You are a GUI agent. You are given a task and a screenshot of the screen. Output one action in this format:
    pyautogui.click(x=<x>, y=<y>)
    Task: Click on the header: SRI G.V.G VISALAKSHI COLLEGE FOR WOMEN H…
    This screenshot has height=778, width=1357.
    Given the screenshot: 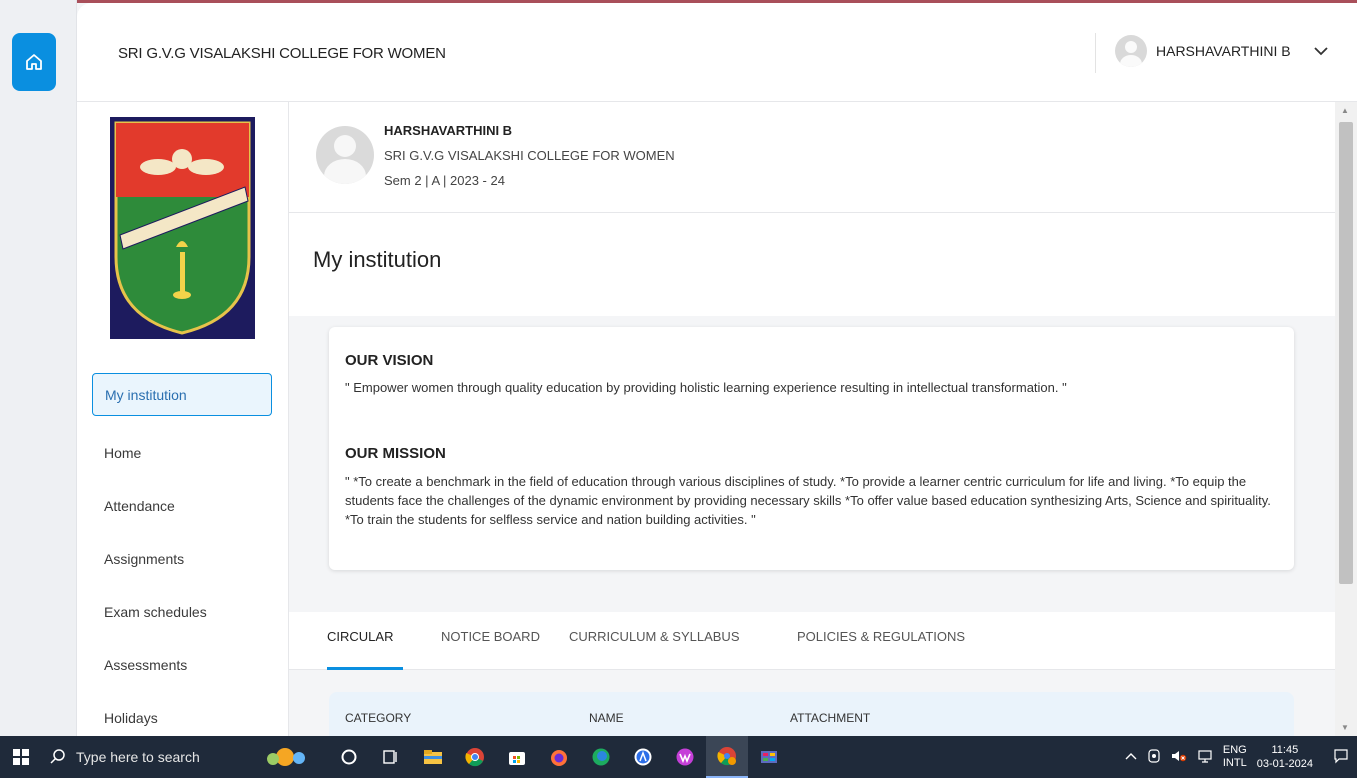 What is the action you would take?
    pyautogui.click(x=717, y=52)
    